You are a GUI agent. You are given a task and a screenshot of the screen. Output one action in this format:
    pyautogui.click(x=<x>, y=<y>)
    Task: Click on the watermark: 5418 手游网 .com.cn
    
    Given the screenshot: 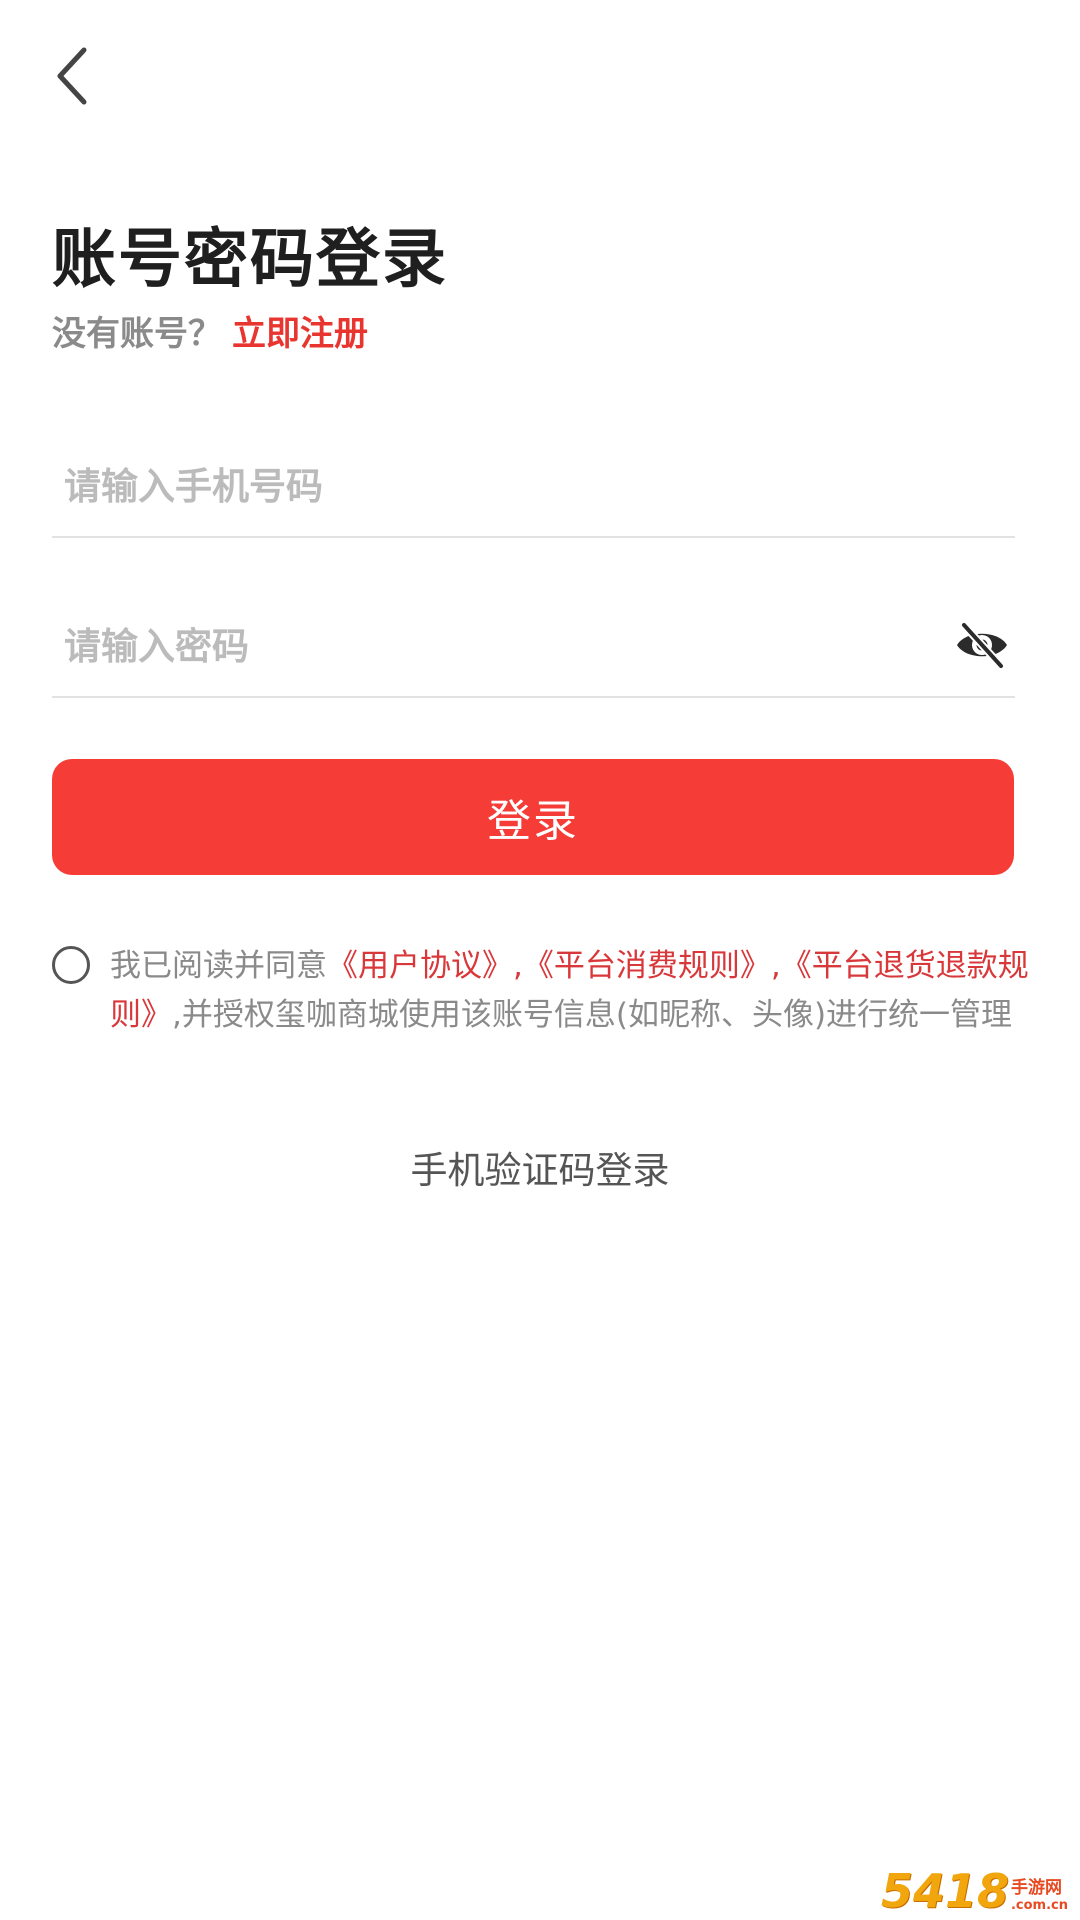 What is the action you would take?
    pyautogui.click(x=974, y=1891)
    